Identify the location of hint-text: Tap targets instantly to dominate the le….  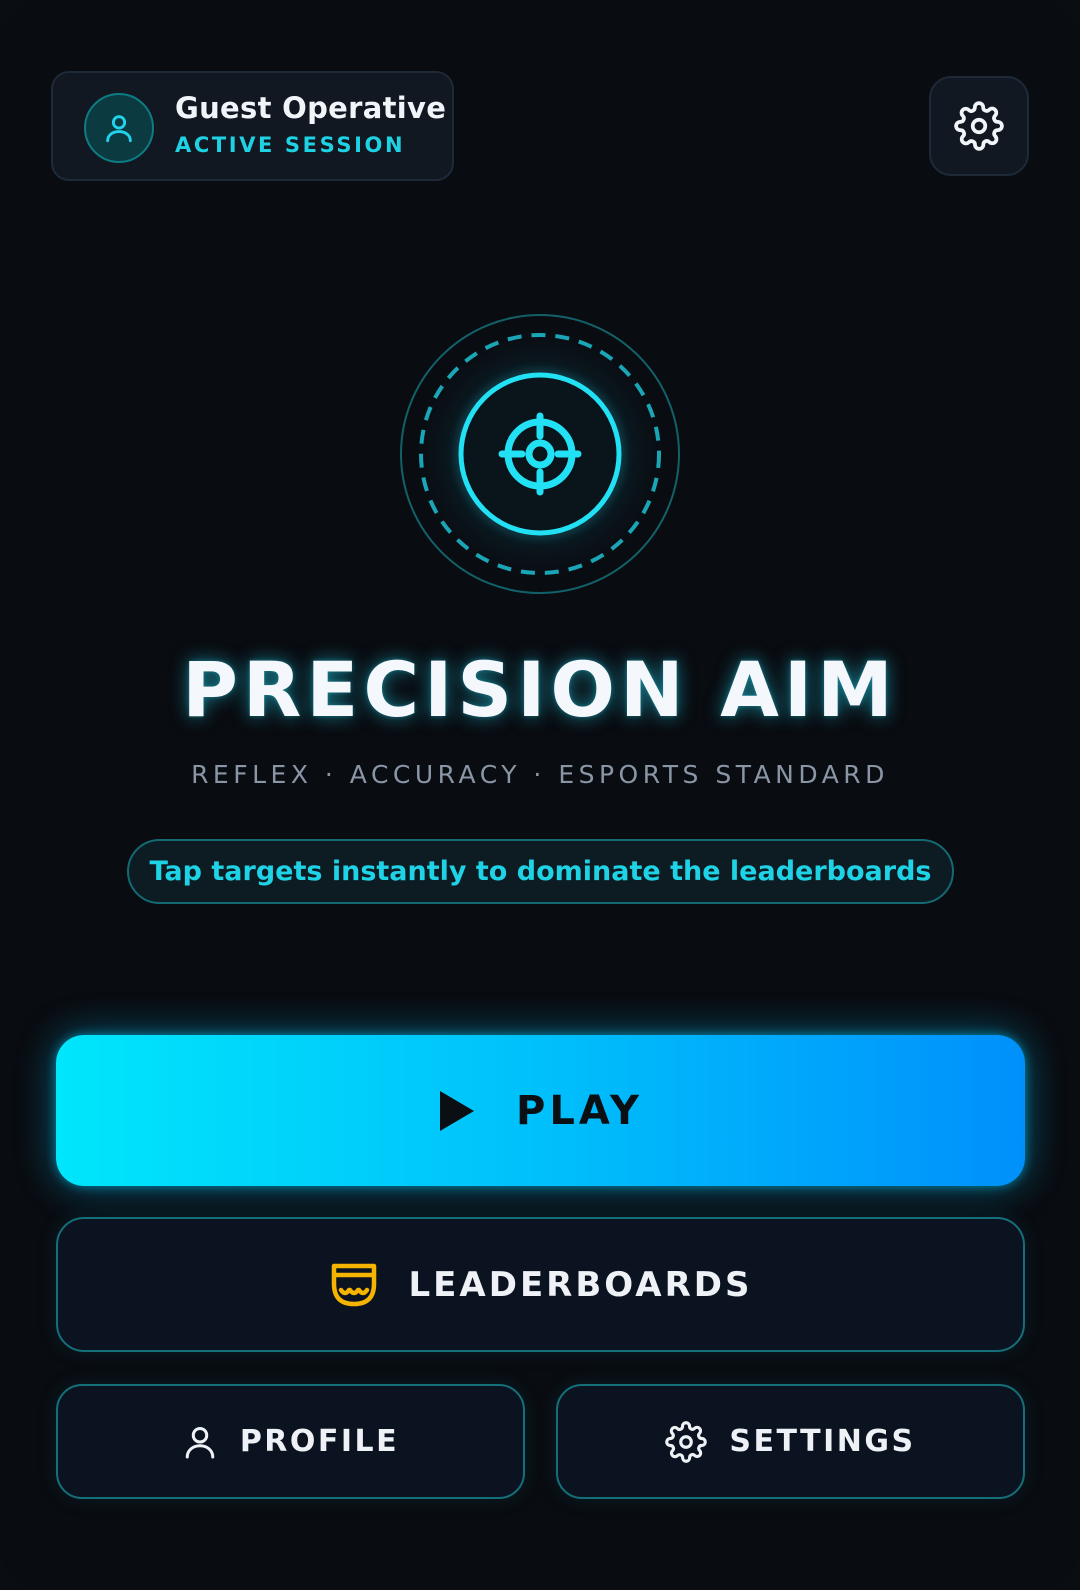
(540, 871).